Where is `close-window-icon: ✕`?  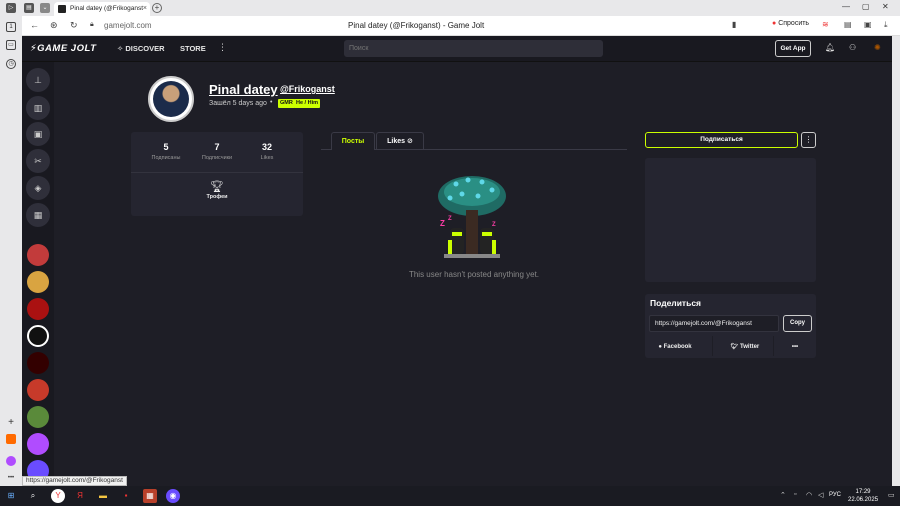
close-window-icon: ✕ is located at coordinates (885, 6).